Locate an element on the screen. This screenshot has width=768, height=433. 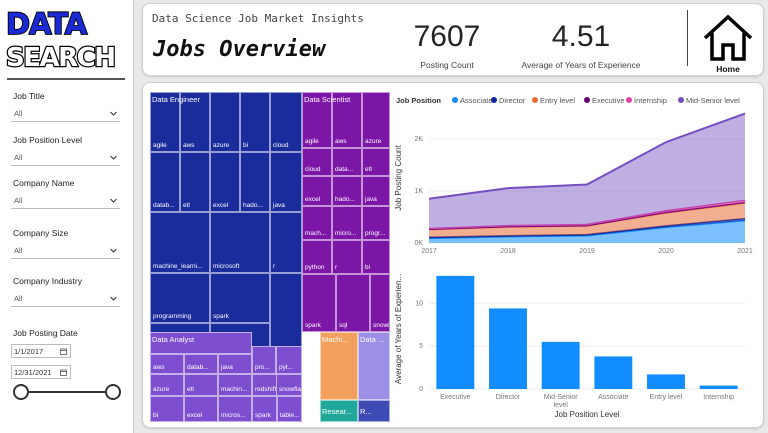
legend-item: Executive is located at coordinates (604, 100).